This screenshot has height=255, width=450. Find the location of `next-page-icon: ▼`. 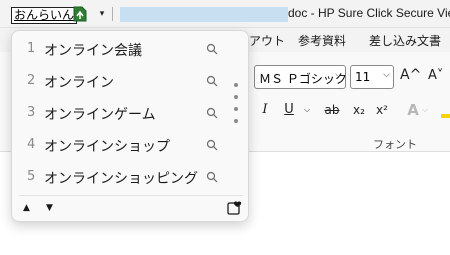

next-page-icon: ▼ is located at coordinates (49, 208).